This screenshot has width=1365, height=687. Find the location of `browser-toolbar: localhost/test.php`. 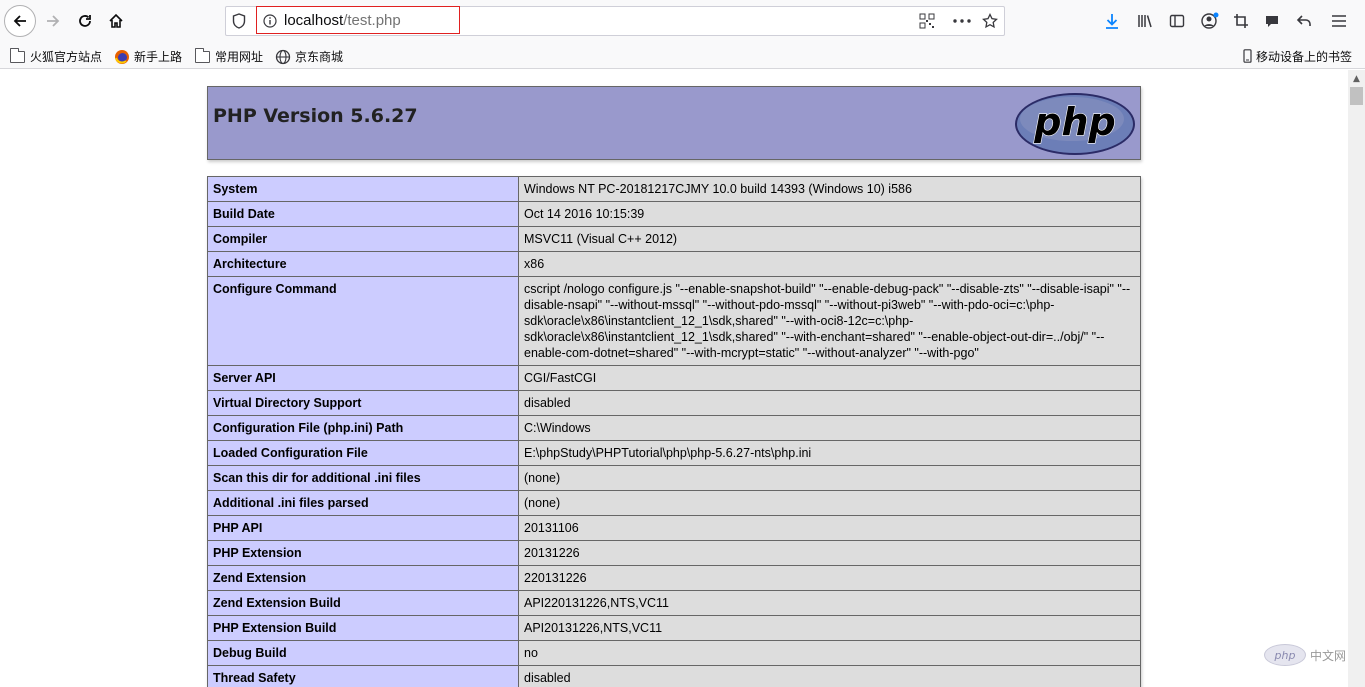

browser-toolbar: localhost/test.php is located at coordinates (682, 21).